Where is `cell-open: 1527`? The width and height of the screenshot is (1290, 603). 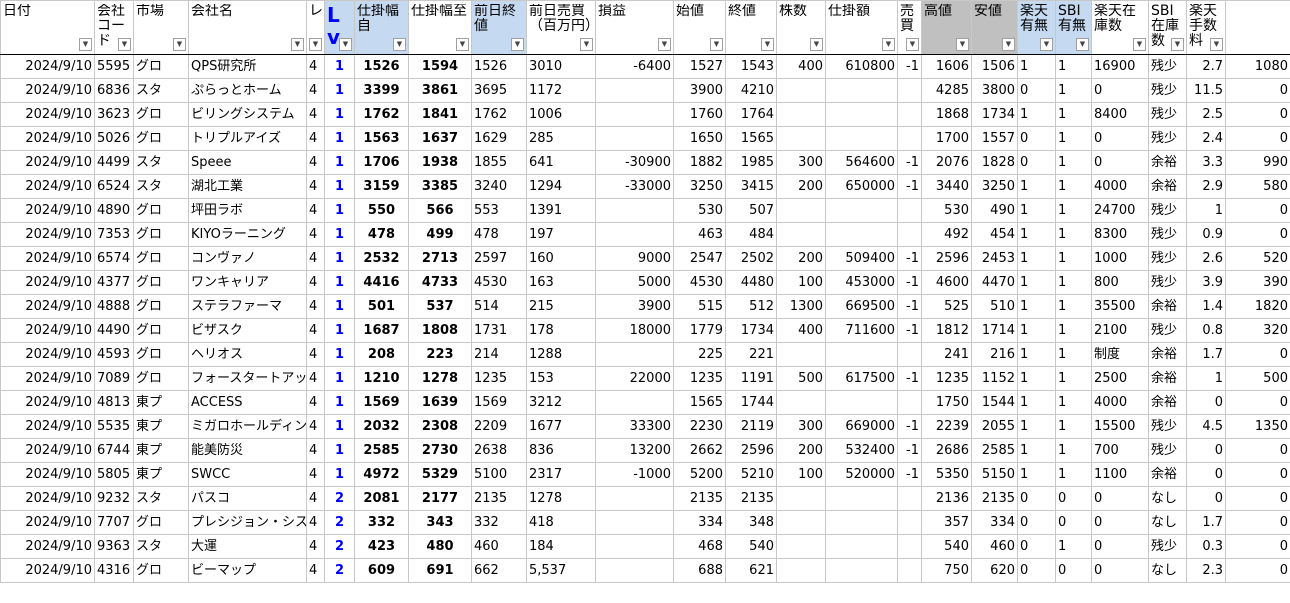
cell-open: 1527 is located at coordinates (699, 66).